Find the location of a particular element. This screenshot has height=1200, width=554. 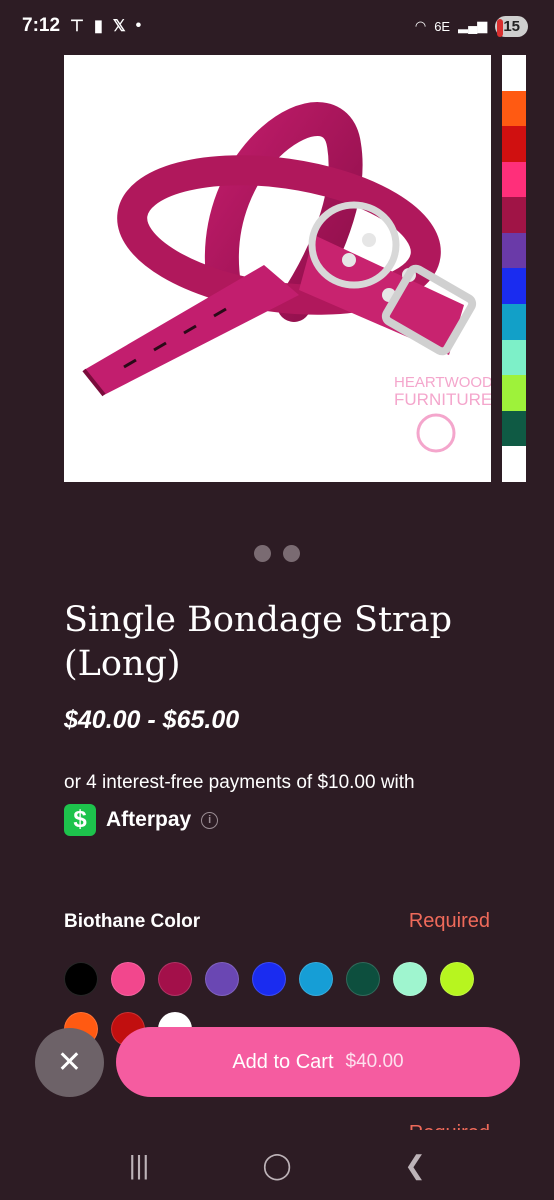

info-icon: i is located at coordinates (210, 820).